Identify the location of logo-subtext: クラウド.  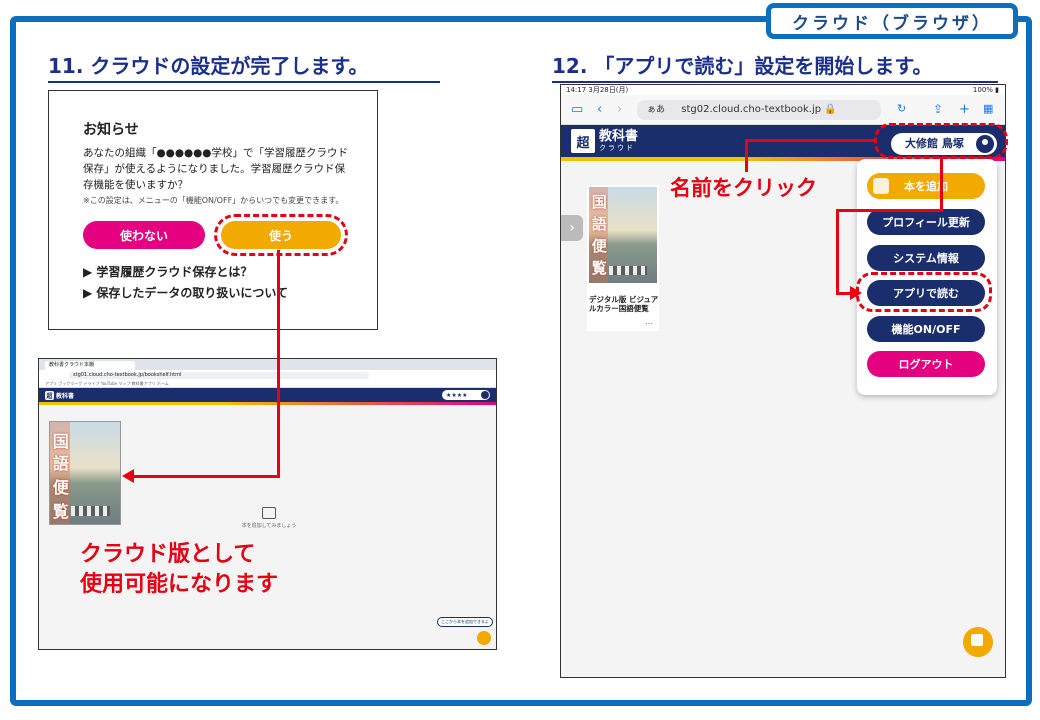
(617, 148).